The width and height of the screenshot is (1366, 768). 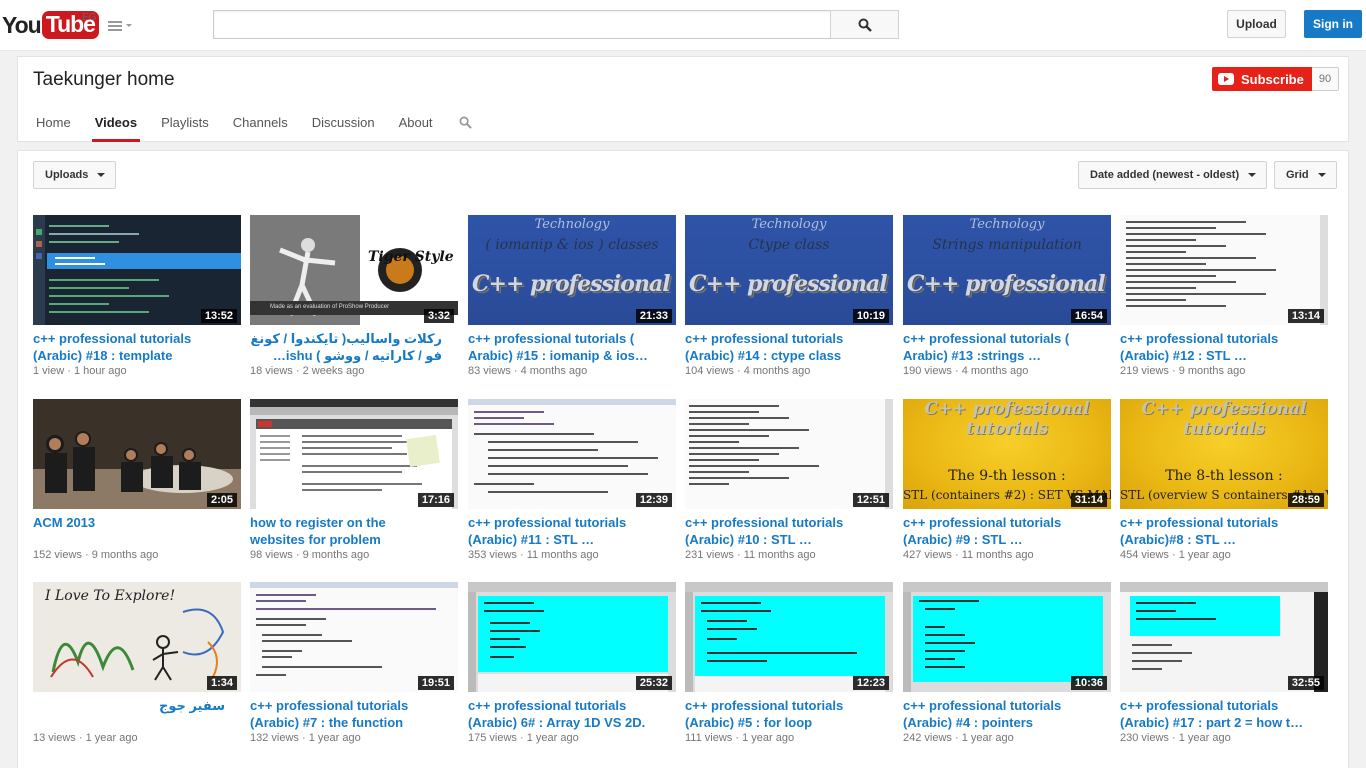 I want to click on tab-playlists: Playlists, so click(x=185, y=122).